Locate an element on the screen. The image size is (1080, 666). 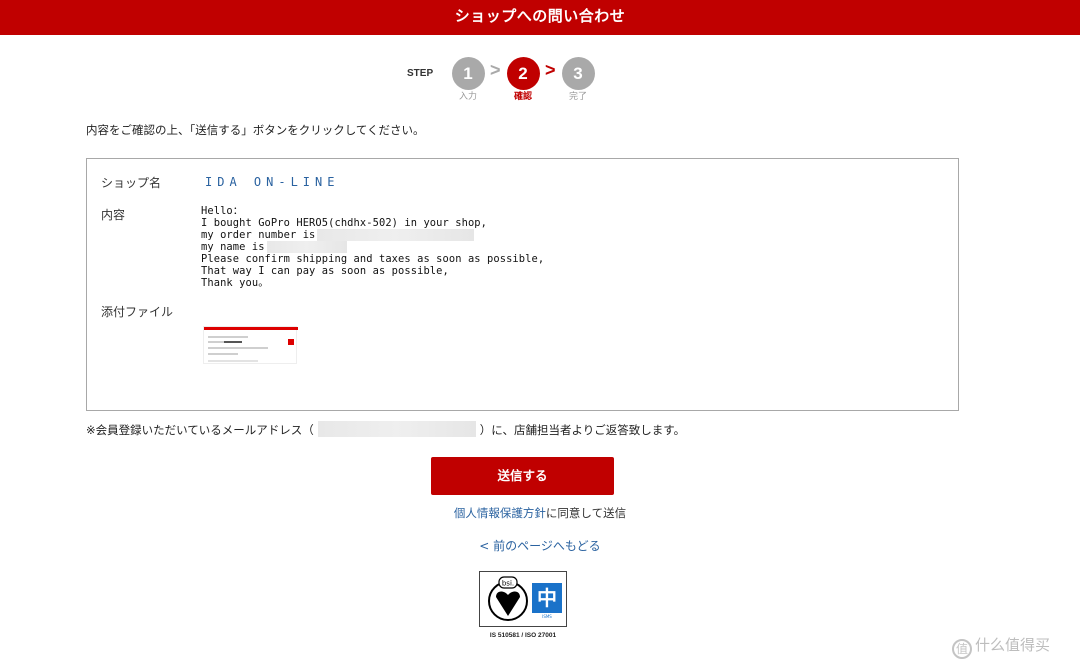
privacy-consent: 個人情報保護方針に同意して送信 is located at coordinates (540, 513).